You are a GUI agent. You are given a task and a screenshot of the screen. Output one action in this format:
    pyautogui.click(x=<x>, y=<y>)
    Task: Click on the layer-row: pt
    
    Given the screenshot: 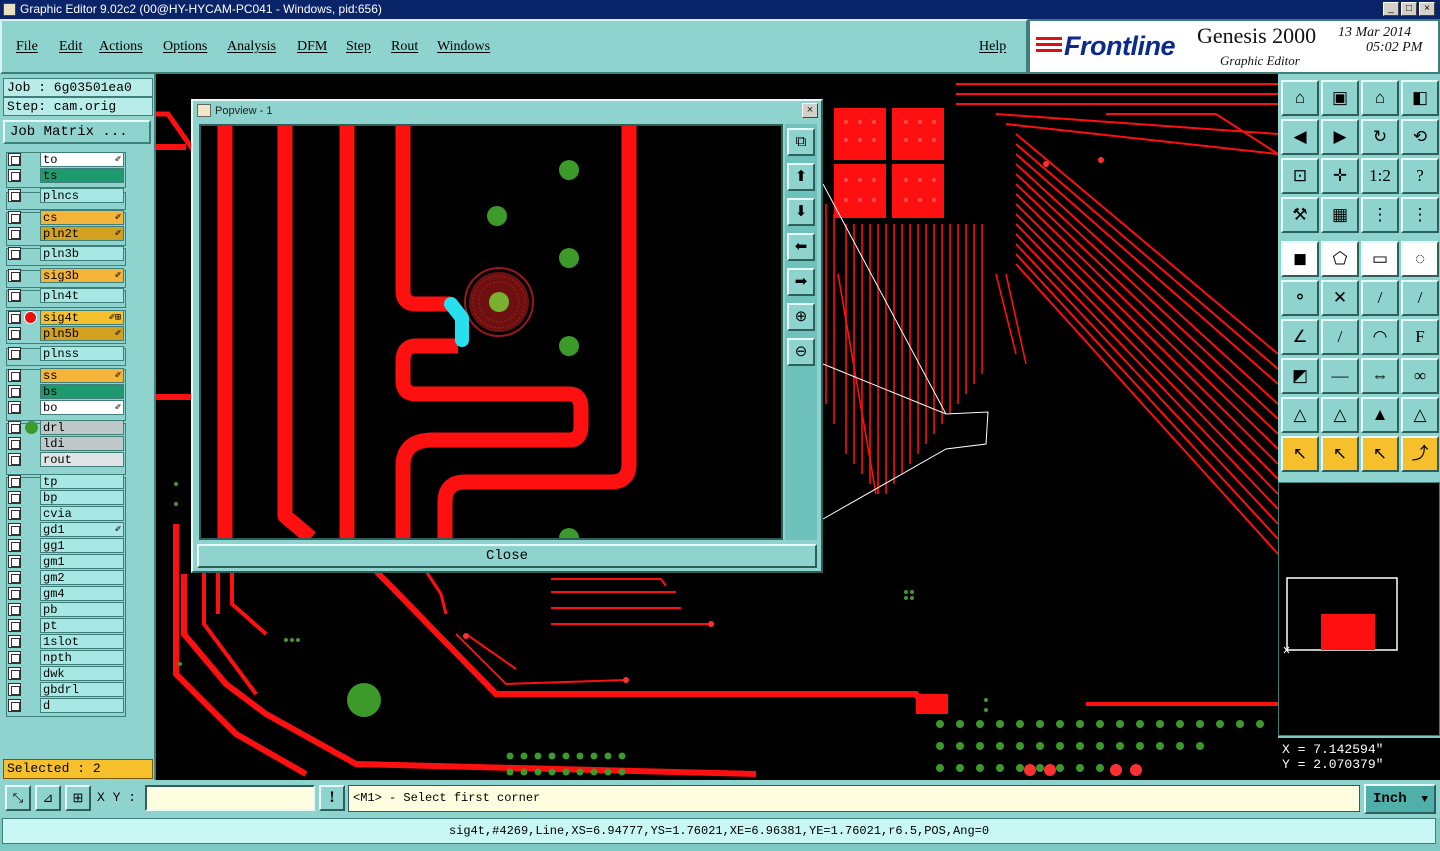 What is the action you would take?
    pyautogui.click(x=66, y=625)
    